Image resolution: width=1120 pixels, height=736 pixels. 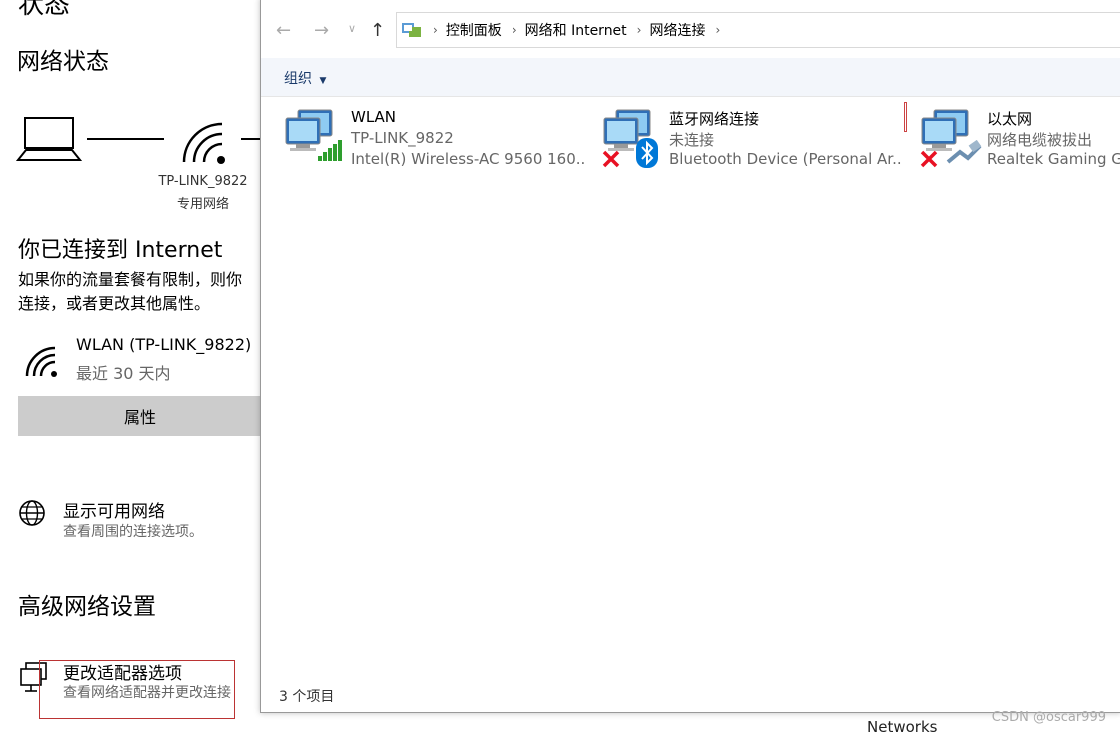 I want to click on breadcrumb-network-internet: 网络和 Internet, so click(x=576, y=30).